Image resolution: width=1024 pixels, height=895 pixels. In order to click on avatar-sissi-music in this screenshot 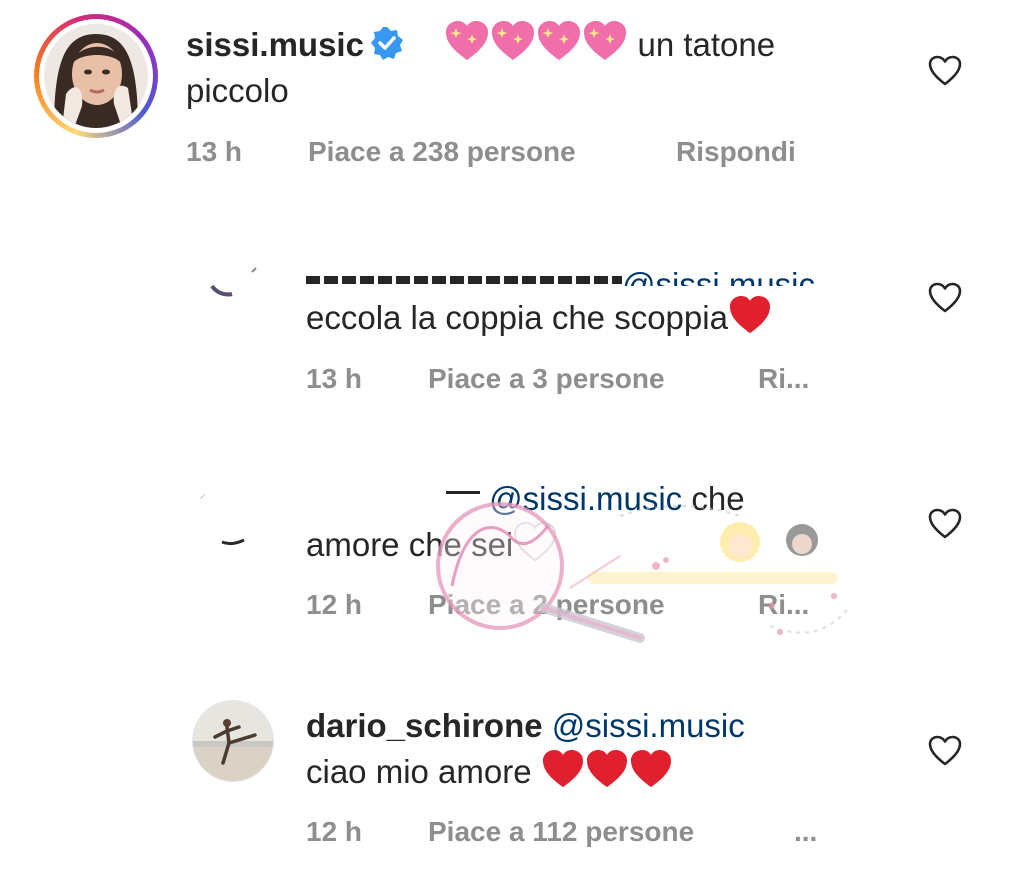, I will do `click(96, 76)`.